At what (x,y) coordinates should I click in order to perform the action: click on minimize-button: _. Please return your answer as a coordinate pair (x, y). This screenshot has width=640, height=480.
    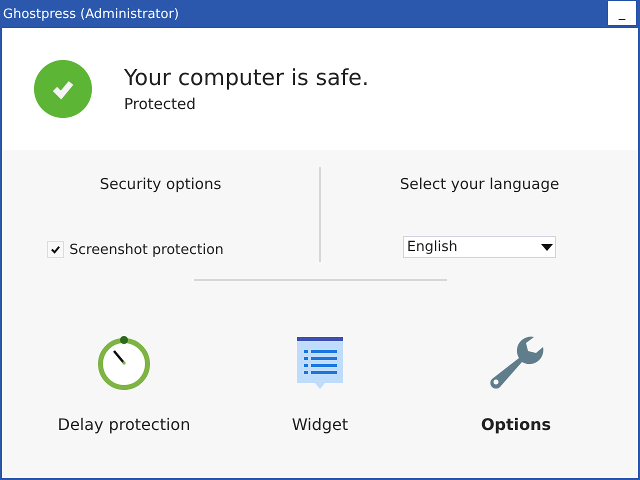
    Looking at the image, I should click on (622, 13).